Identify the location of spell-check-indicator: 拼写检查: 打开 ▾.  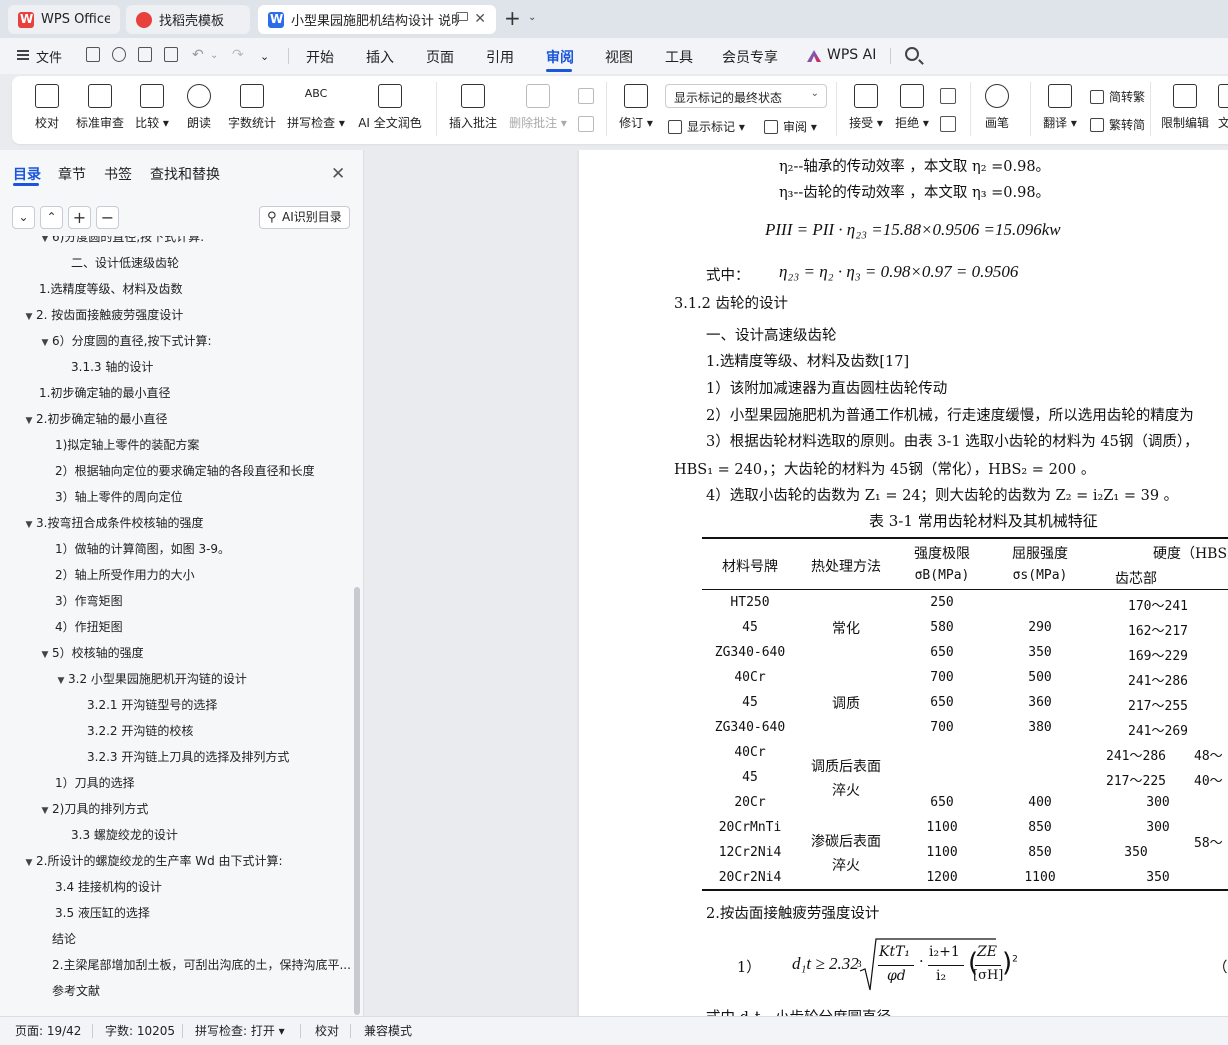
(240, 1030).